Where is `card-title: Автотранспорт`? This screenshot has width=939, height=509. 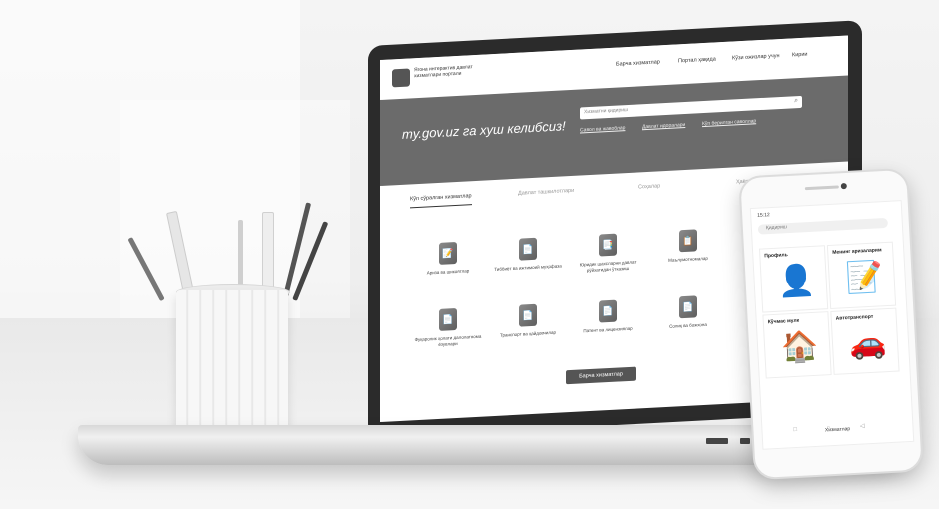 card-title: Автотранспорт is located at coordinates (854, 317).